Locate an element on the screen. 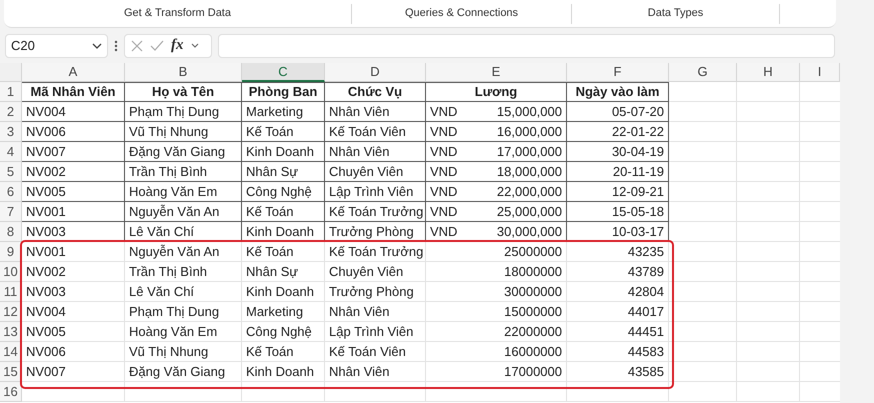  row-header: 7 is located at coordinates (11, 212).